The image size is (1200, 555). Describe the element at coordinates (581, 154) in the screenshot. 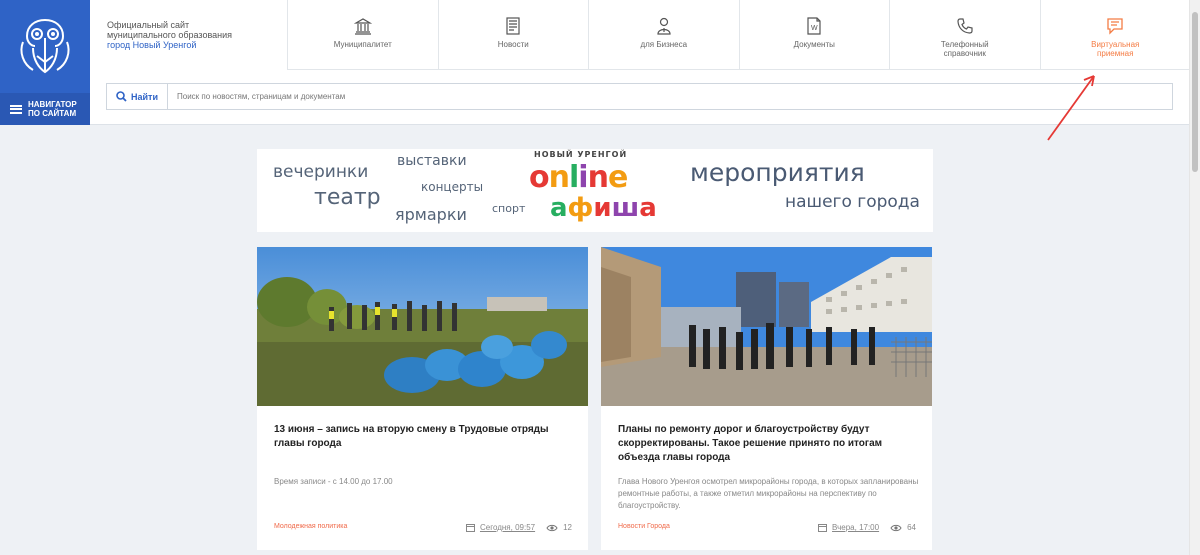

I see `banner-logo-city: НОВЫЙ УРЕНГОЙ` at that location.